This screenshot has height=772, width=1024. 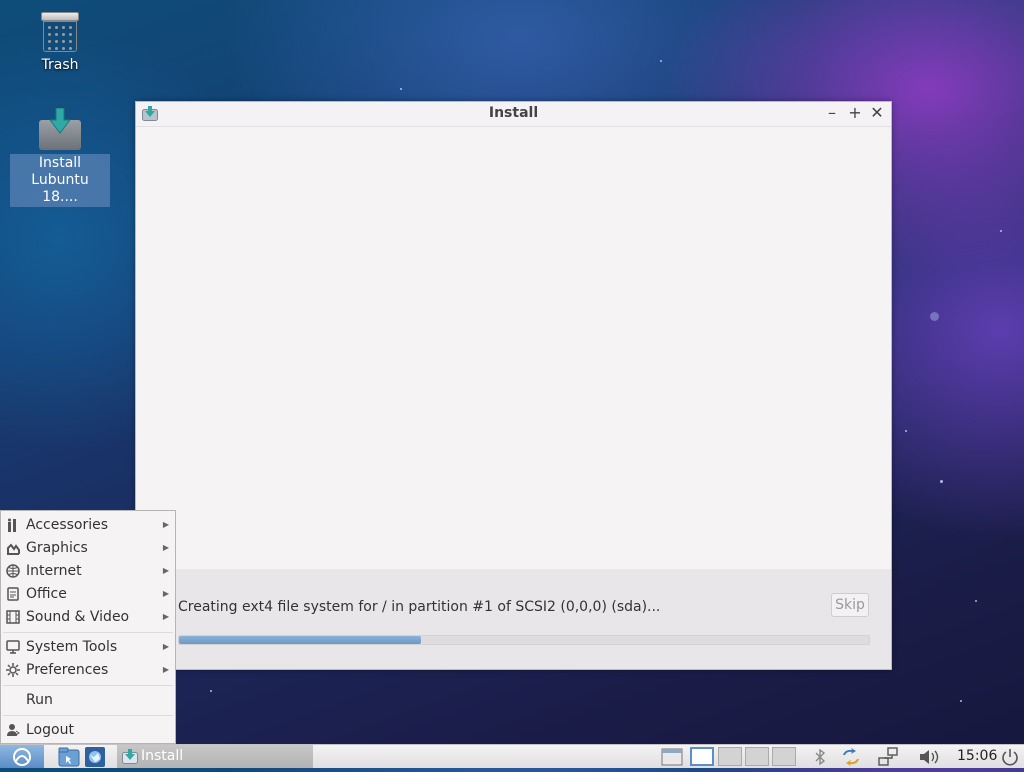 What do you see at coordinates (88, 700) in the screenshot?
I see `menu-item-run: Run` at bounding box center [88, 700].